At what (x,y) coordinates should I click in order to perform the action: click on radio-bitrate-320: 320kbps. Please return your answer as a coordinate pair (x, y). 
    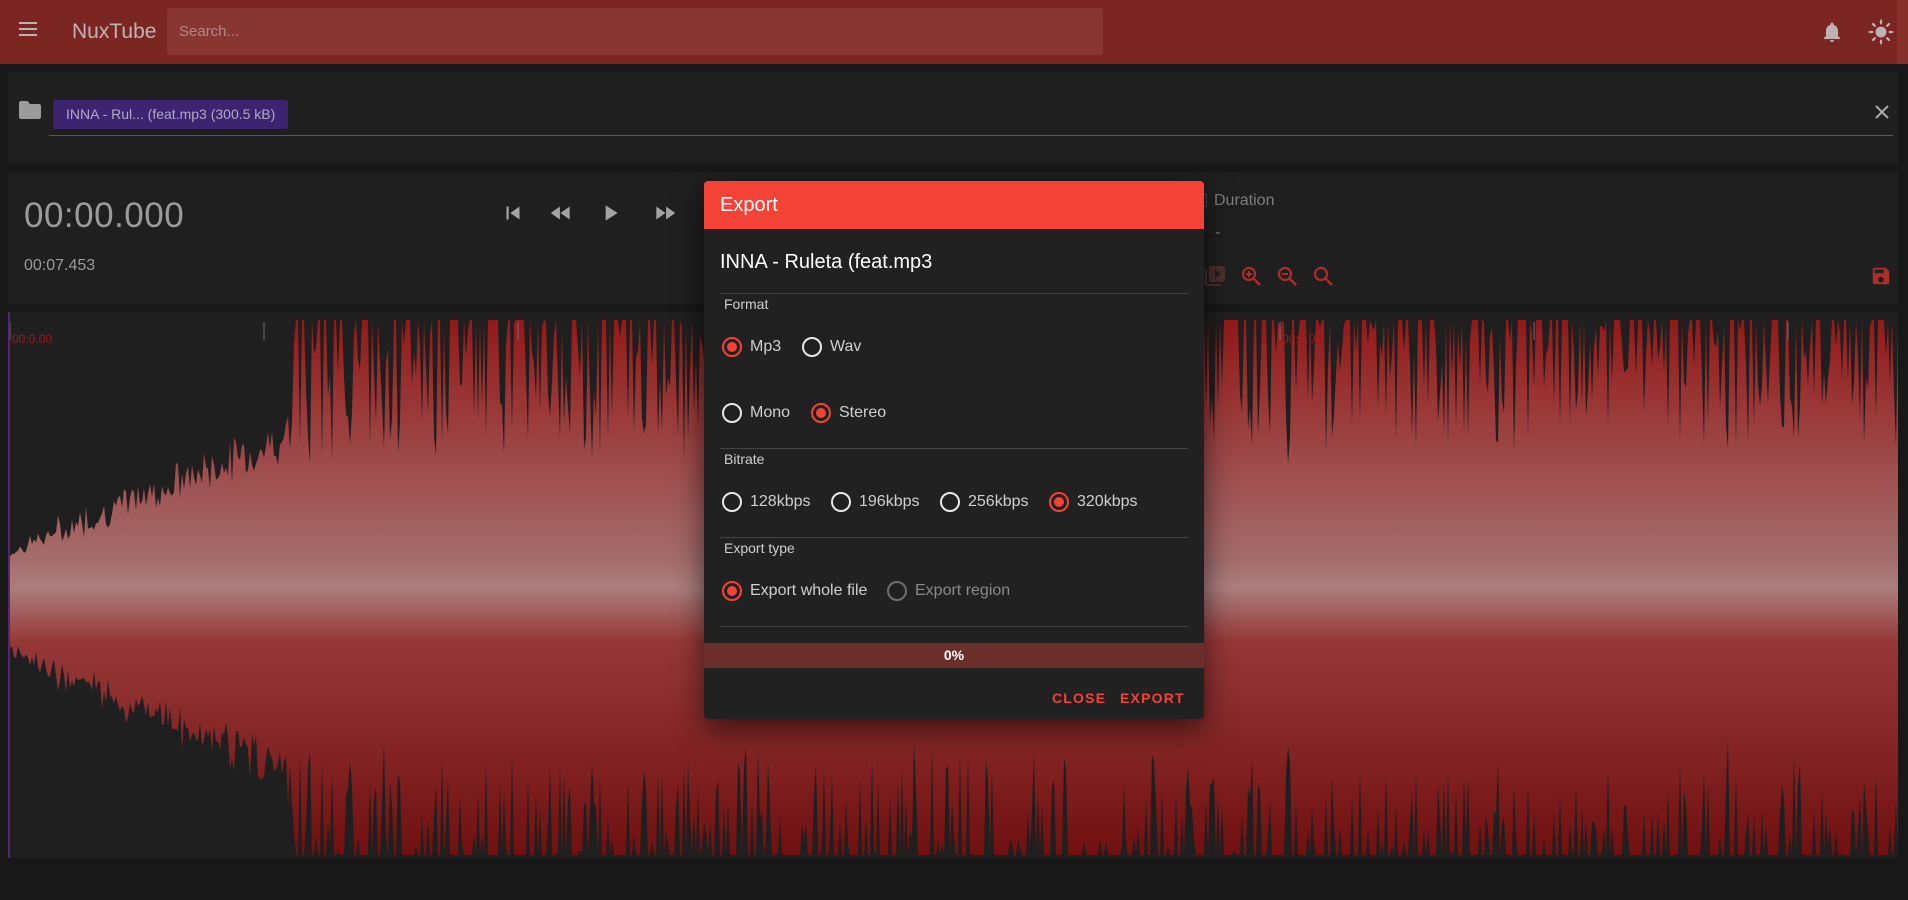
    Looking at the image, I should click on (1093, 502).